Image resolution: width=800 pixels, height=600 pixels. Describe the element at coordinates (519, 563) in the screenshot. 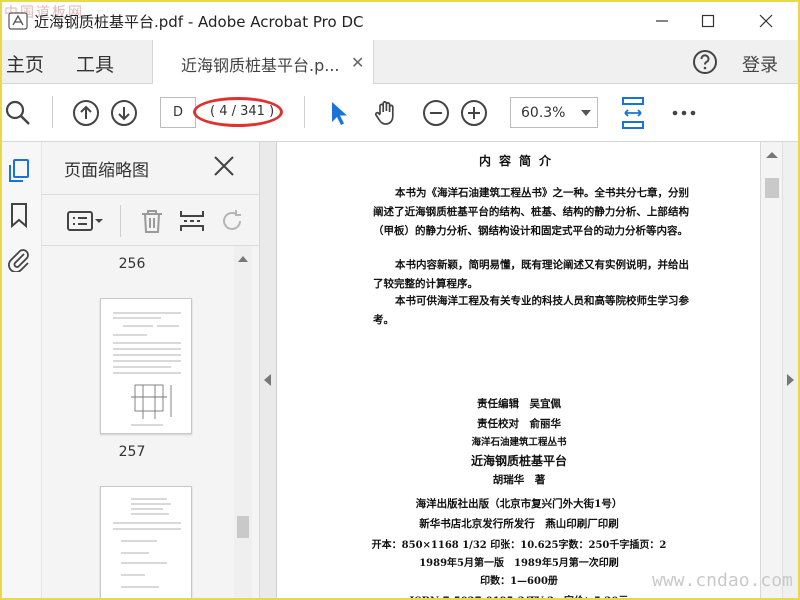

I see `credit-edition: 1989年5月第一版 1989年5月第一次印刷` at that location.